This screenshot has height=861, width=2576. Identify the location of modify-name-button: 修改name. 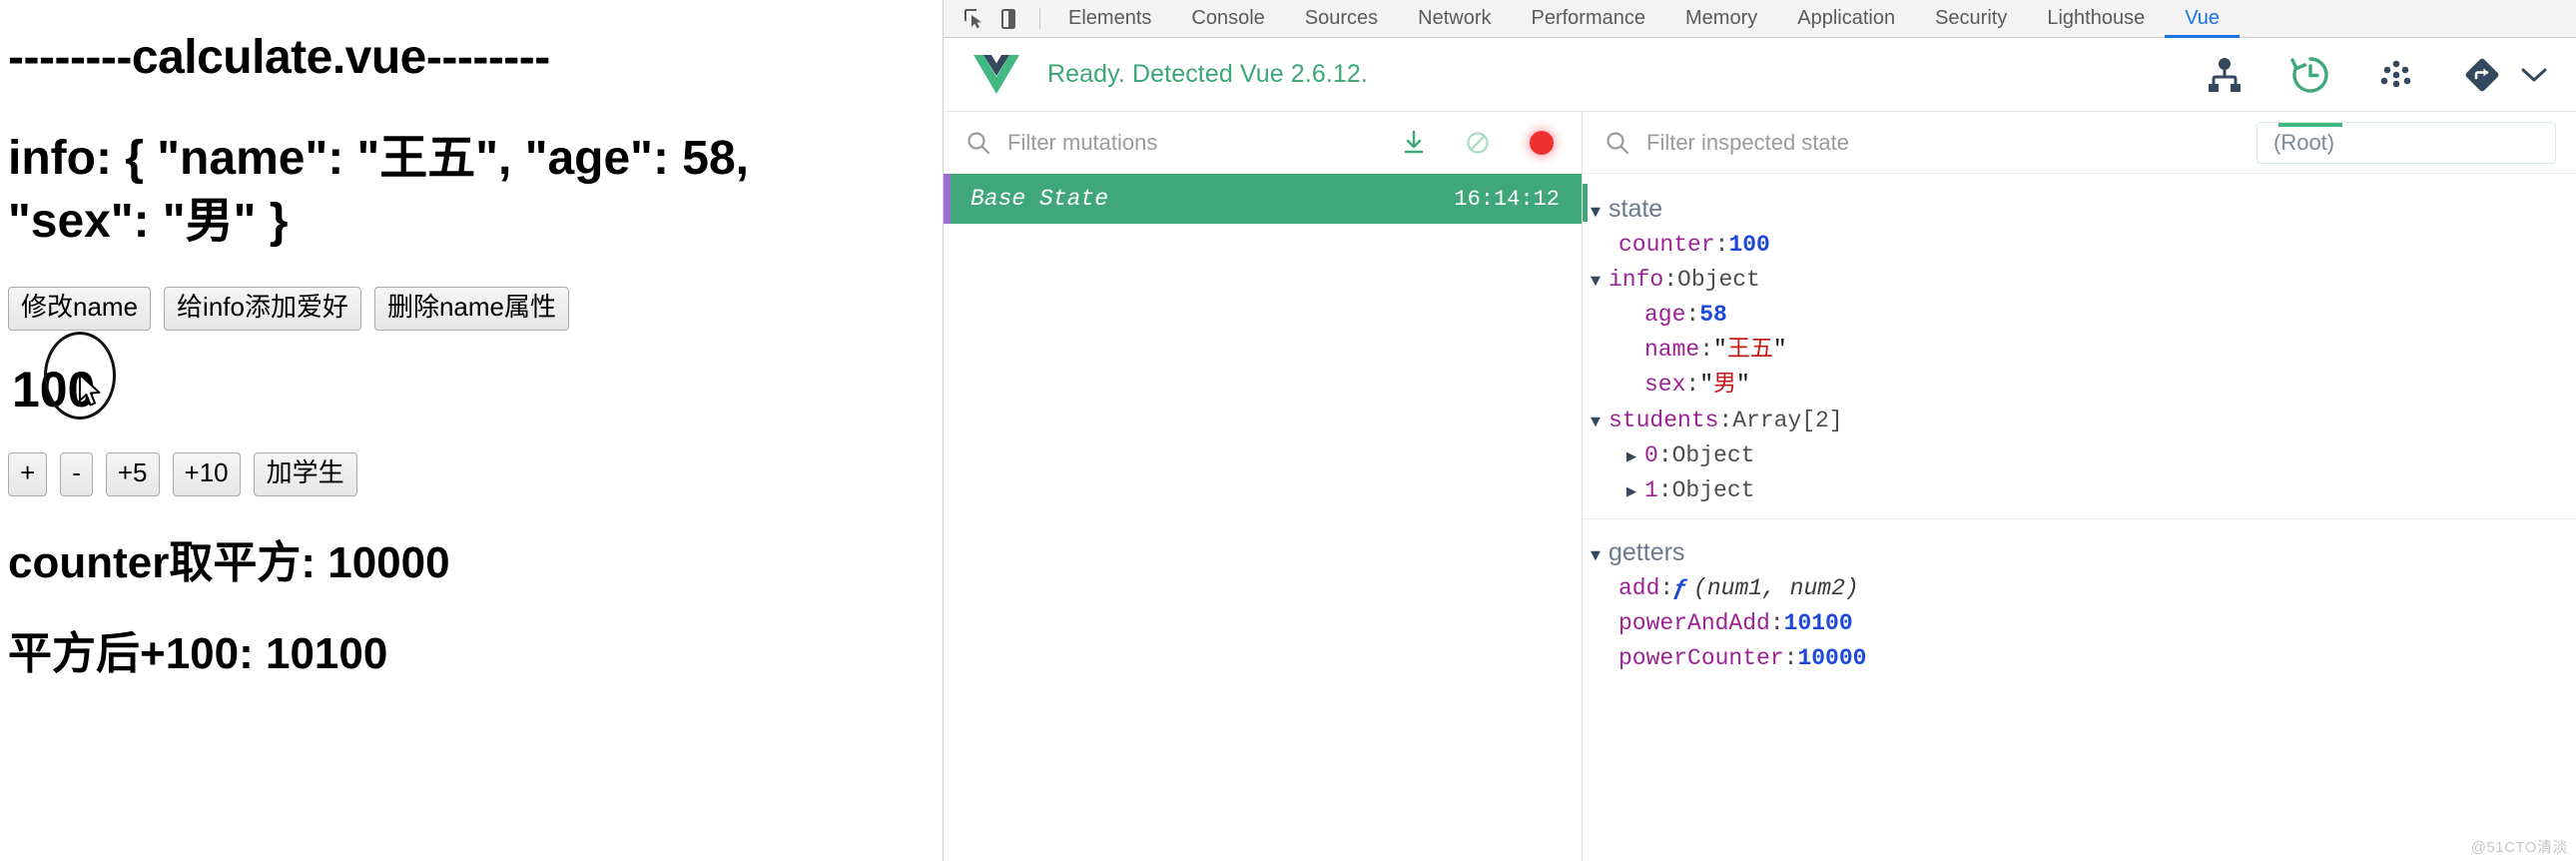
(80, 310).